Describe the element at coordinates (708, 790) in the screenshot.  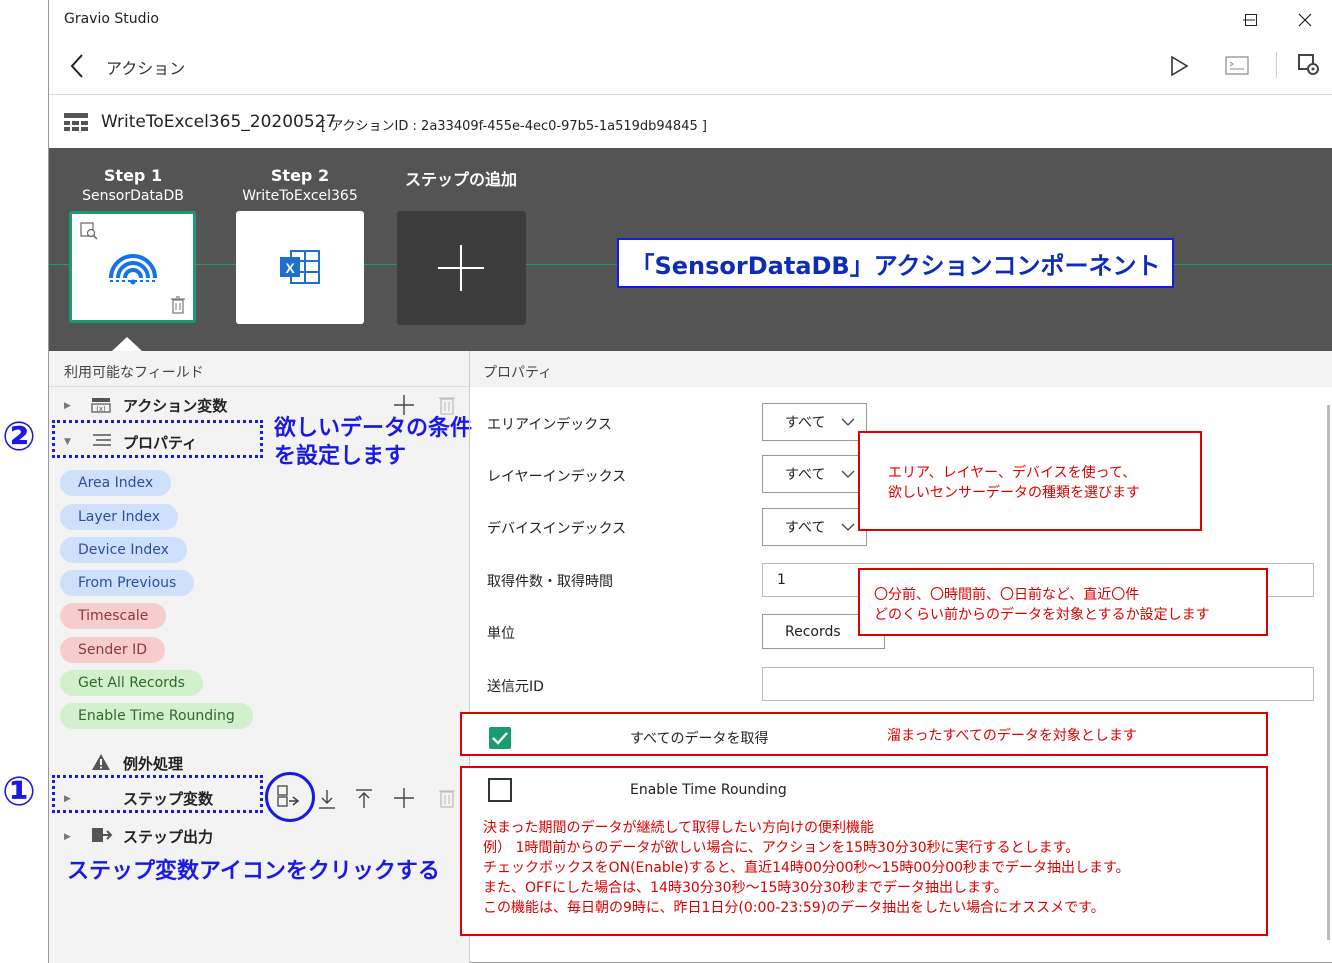
I see `time-rounding-label: Enable Time Rounding` at that location.